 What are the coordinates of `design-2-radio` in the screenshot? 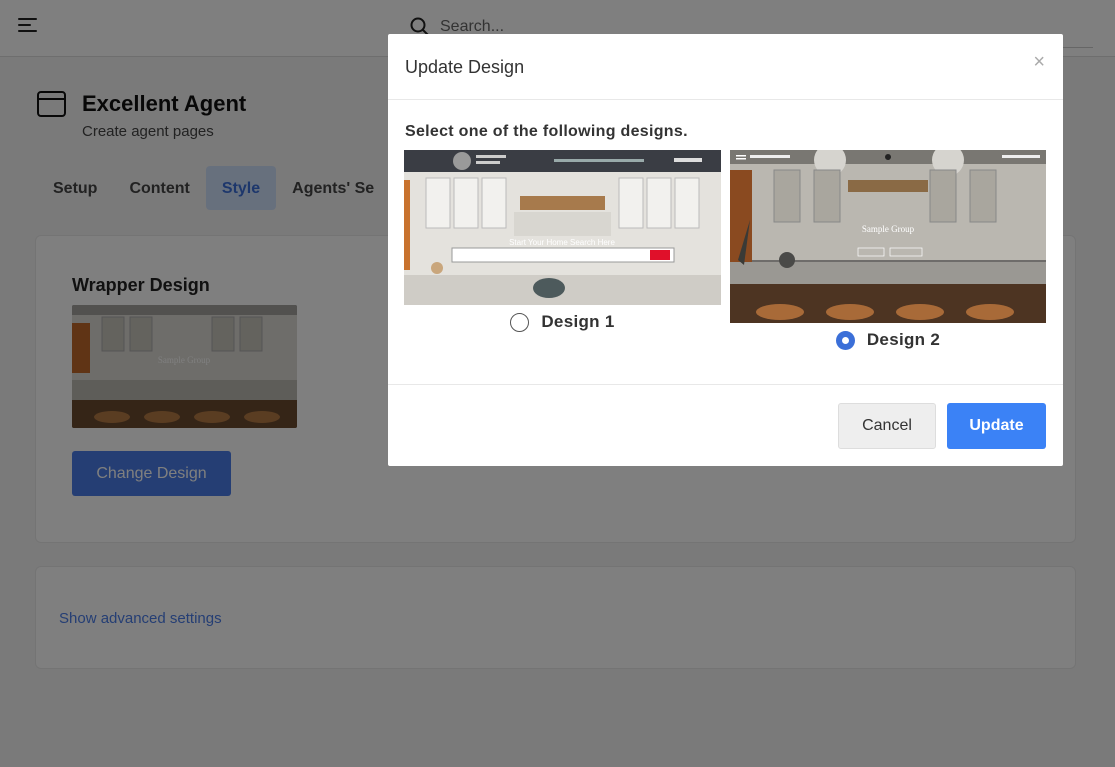 It's located at (845, 340).